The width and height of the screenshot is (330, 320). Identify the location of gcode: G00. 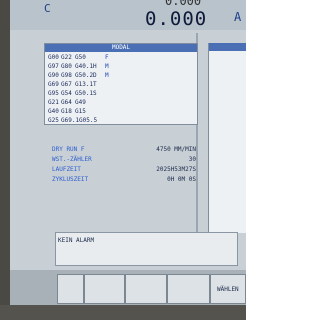
(53, 57).